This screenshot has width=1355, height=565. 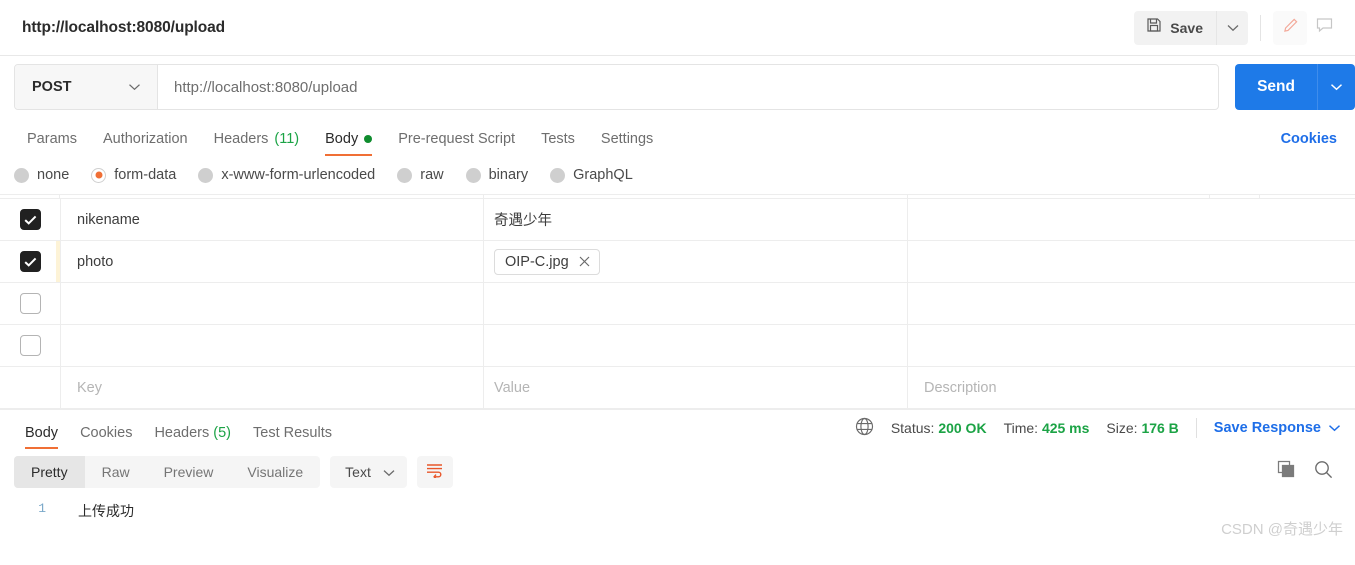 I want to click on tab-tests: Tests, so click(x=558, y=143).